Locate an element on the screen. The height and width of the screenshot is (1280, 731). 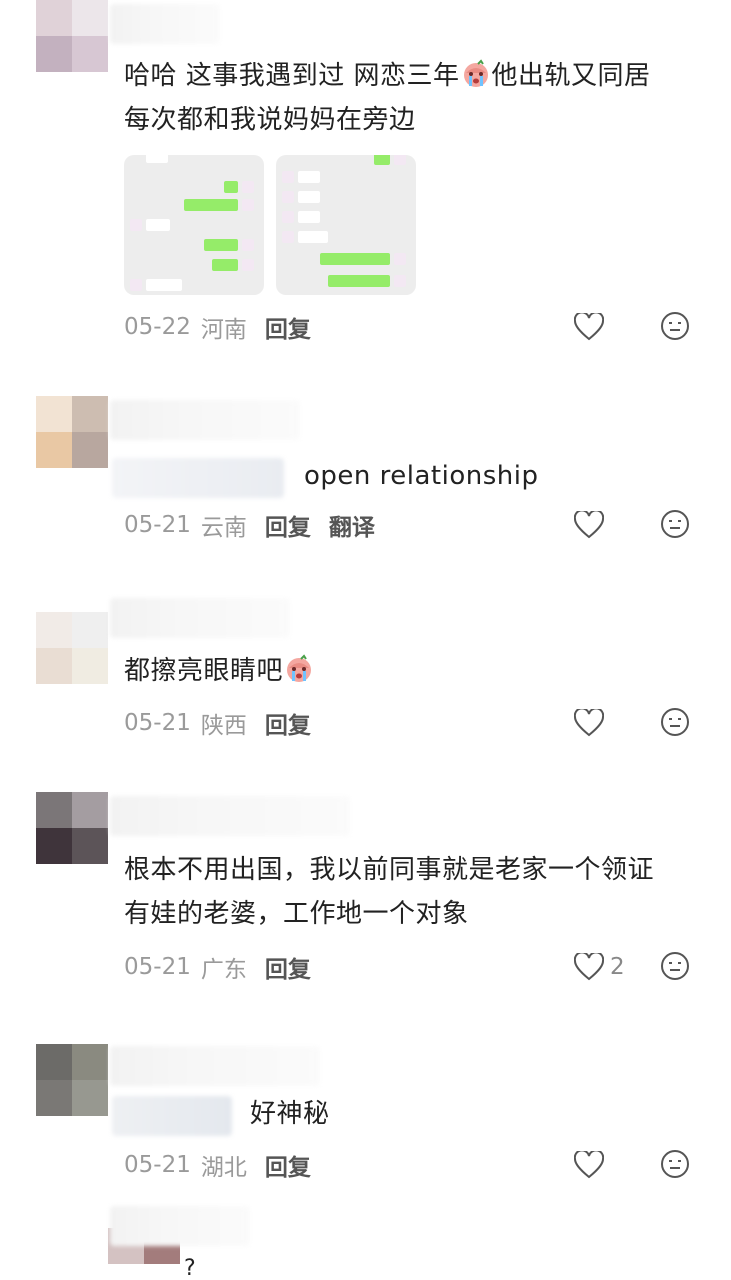
comment-region: 河南 is located at coordinates (223, 330).